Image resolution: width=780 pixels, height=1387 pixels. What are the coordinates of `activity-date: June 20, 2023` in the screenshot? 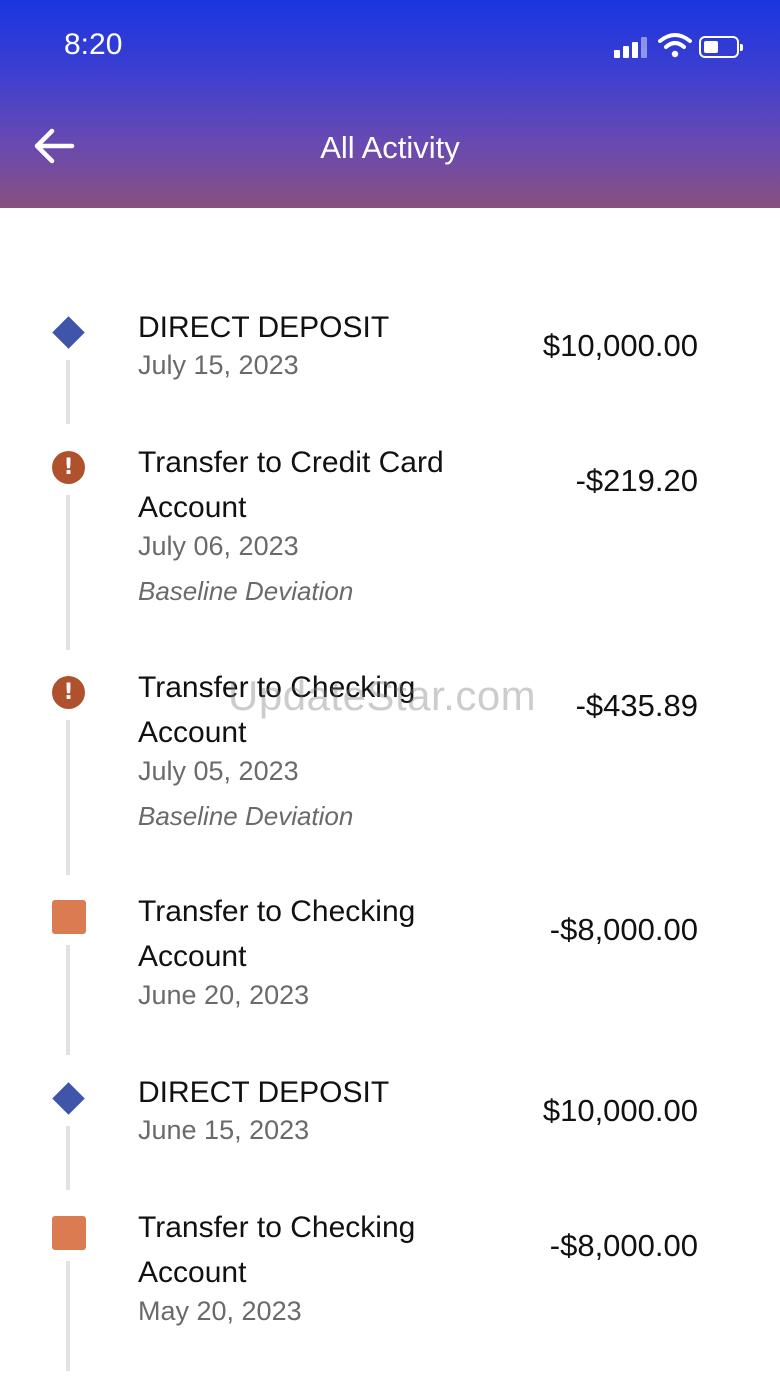 It's located at (224, 995).